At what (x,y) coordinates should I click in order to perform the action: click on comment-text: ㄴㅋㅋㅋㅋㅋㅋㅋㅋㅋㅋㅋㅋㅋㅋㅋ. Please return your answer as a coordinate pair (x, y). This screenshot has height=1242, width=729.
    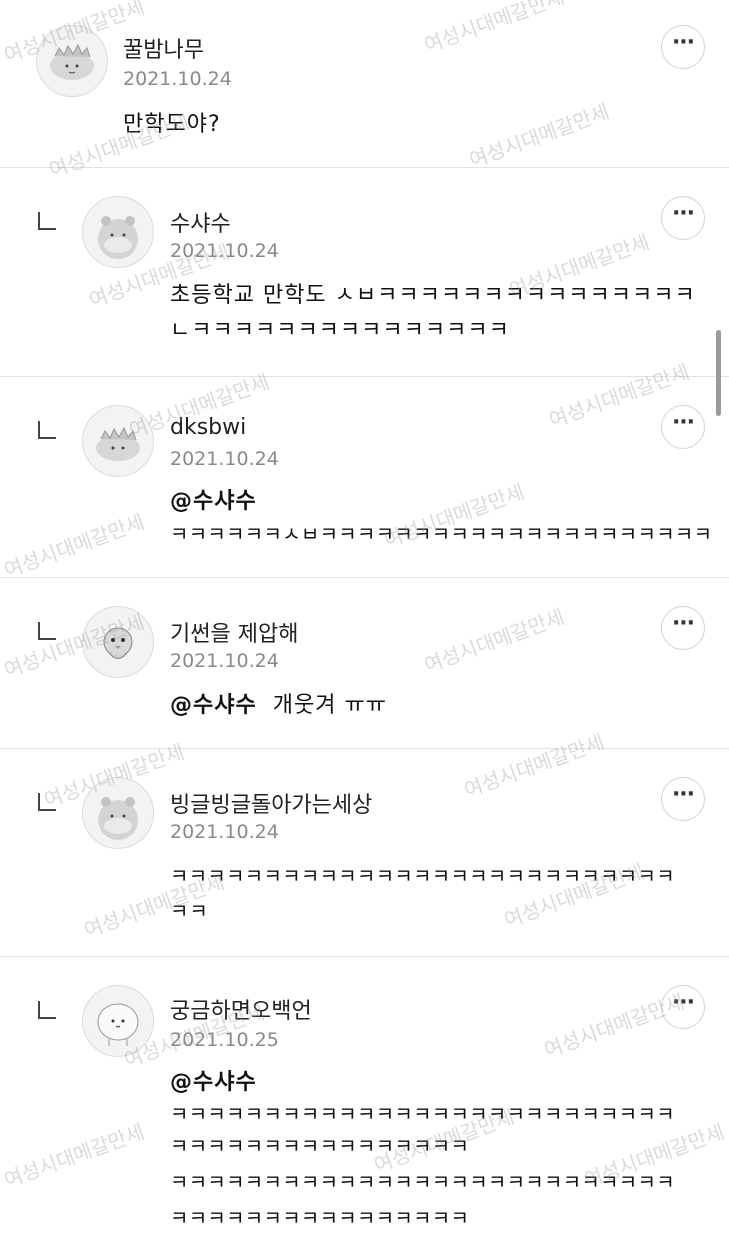
    Looking at the image, I should click on (340, 330).